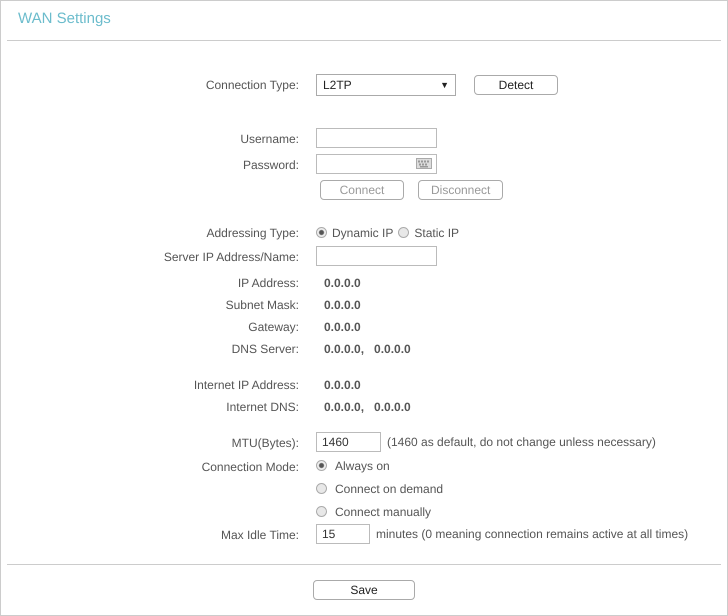 The height and width of the screenshot is (616, 728). What do you see at coordinates (364, 590) in the screenshot?
I see `save-button: Save` at bounding box center [364, 590].